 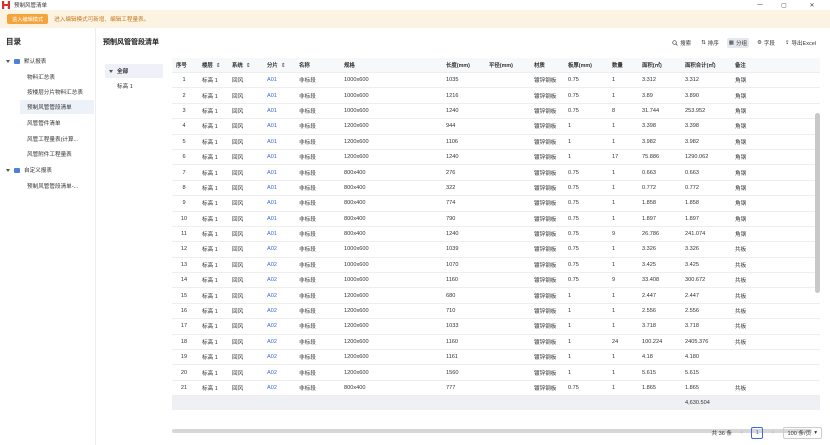 I want to click on cell-remark: 共板, so click(x=741, y=296).